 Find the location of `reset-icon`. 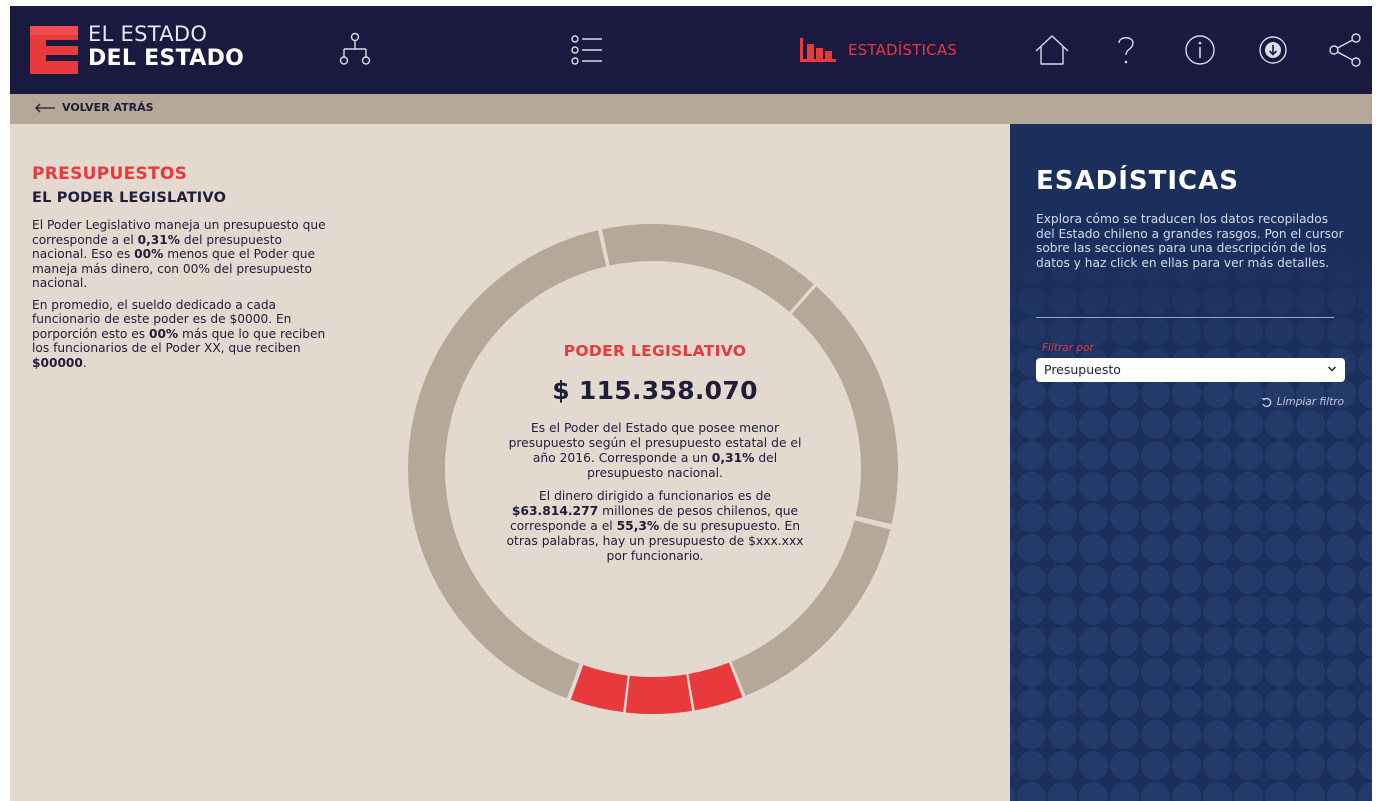

reset-icon is located at coordinates (1266, 402).